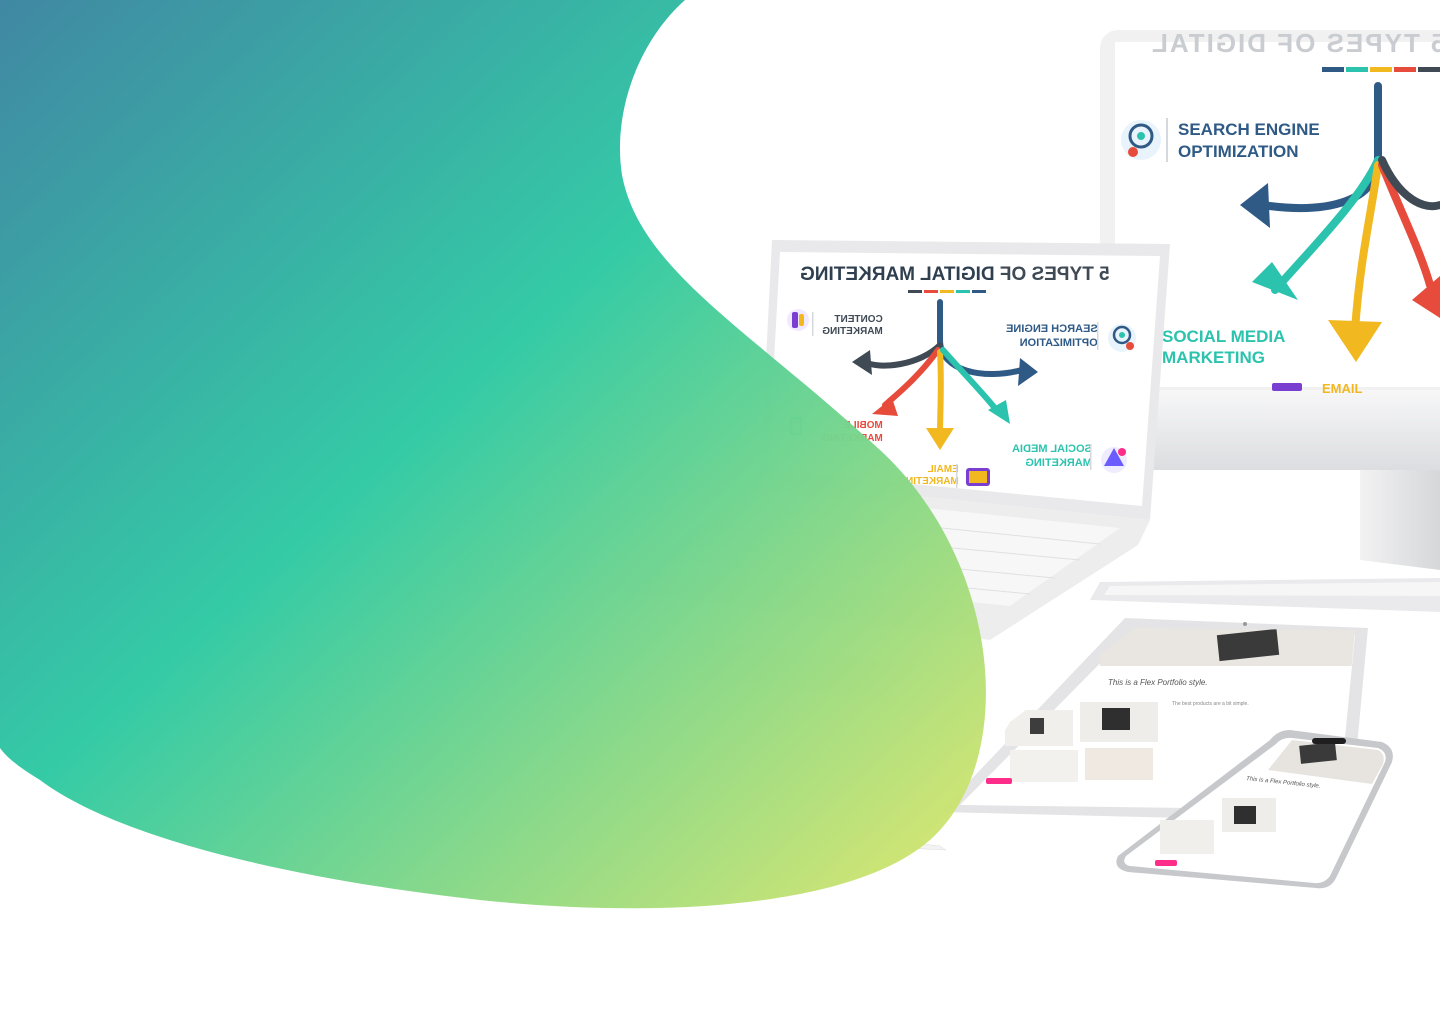 This screenshot has width=1440, height=1024. I want to click on svg-text: 5 TYPES OF DIGITAL MARKETING, so click(955, 274).